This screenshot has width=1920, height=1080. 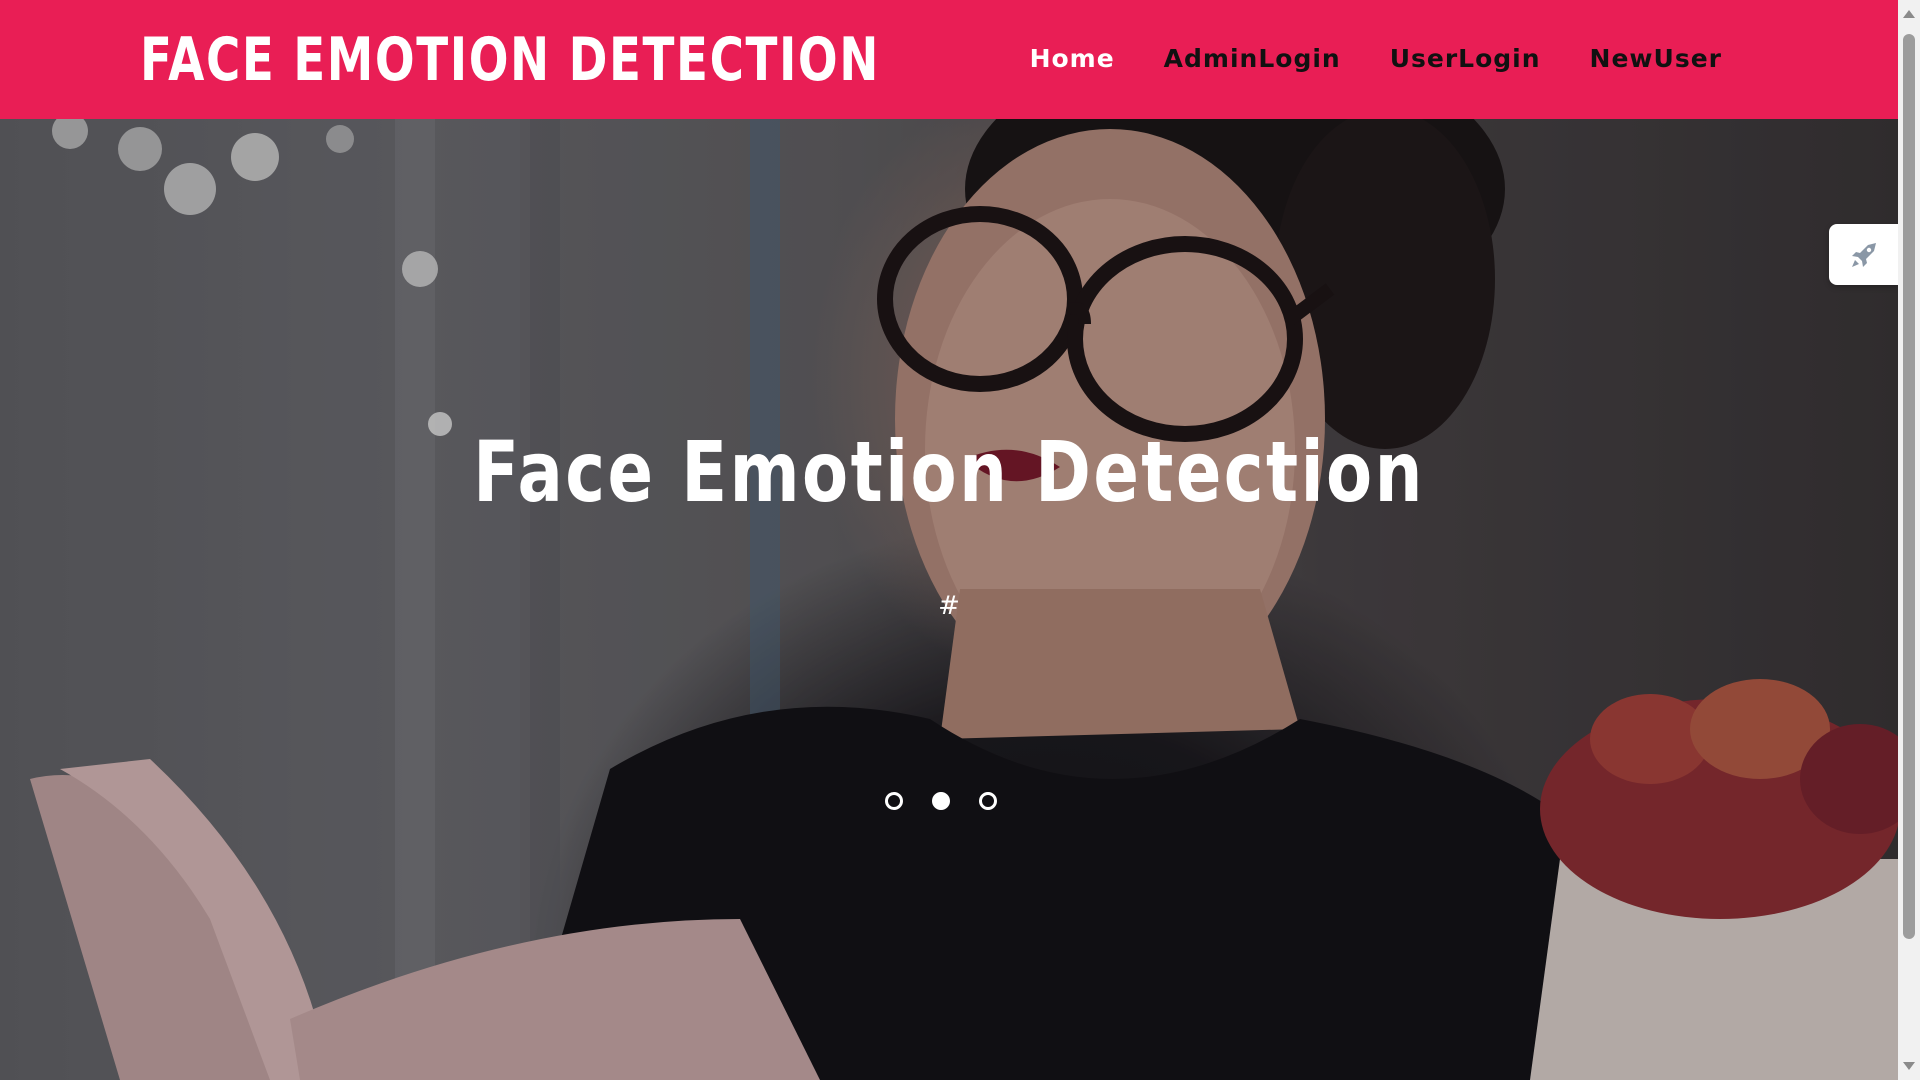 What do you see at coordinates (949, 472) in the screenshot?
I see `hero-title: Face Emotion Detection` at bounding box center [949, 472].